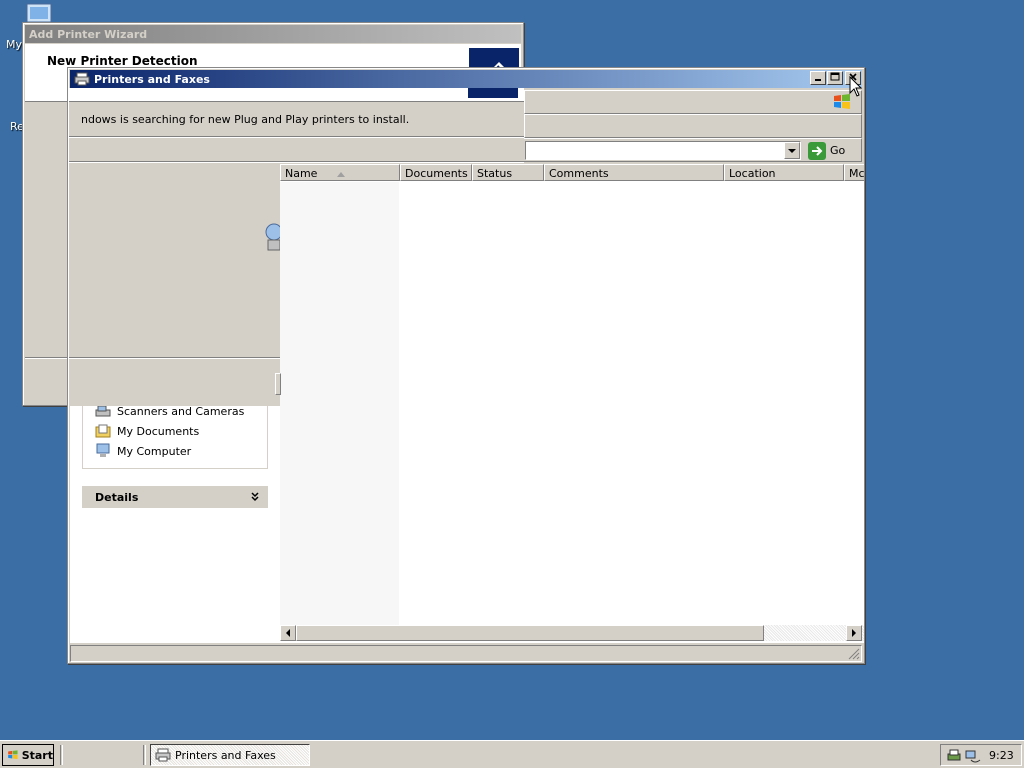 The width and height of the screenshot is (1024, 768). What do you see at coordinates (296, 150) in the screenshot?
I see `wizard-empty-row` at bounding box center [296, 150].